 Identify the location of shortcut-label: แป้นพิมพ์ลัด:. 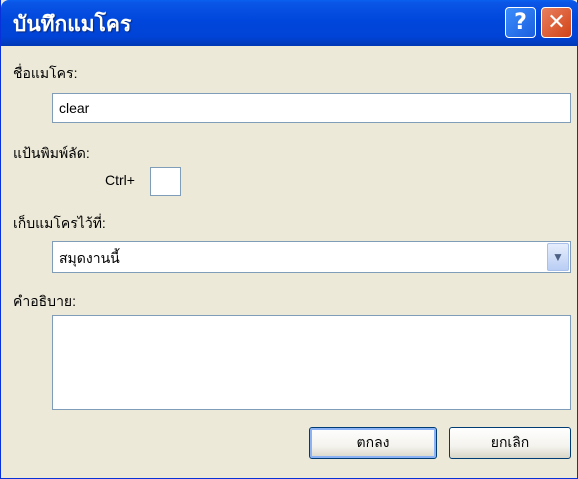
(51, 153).